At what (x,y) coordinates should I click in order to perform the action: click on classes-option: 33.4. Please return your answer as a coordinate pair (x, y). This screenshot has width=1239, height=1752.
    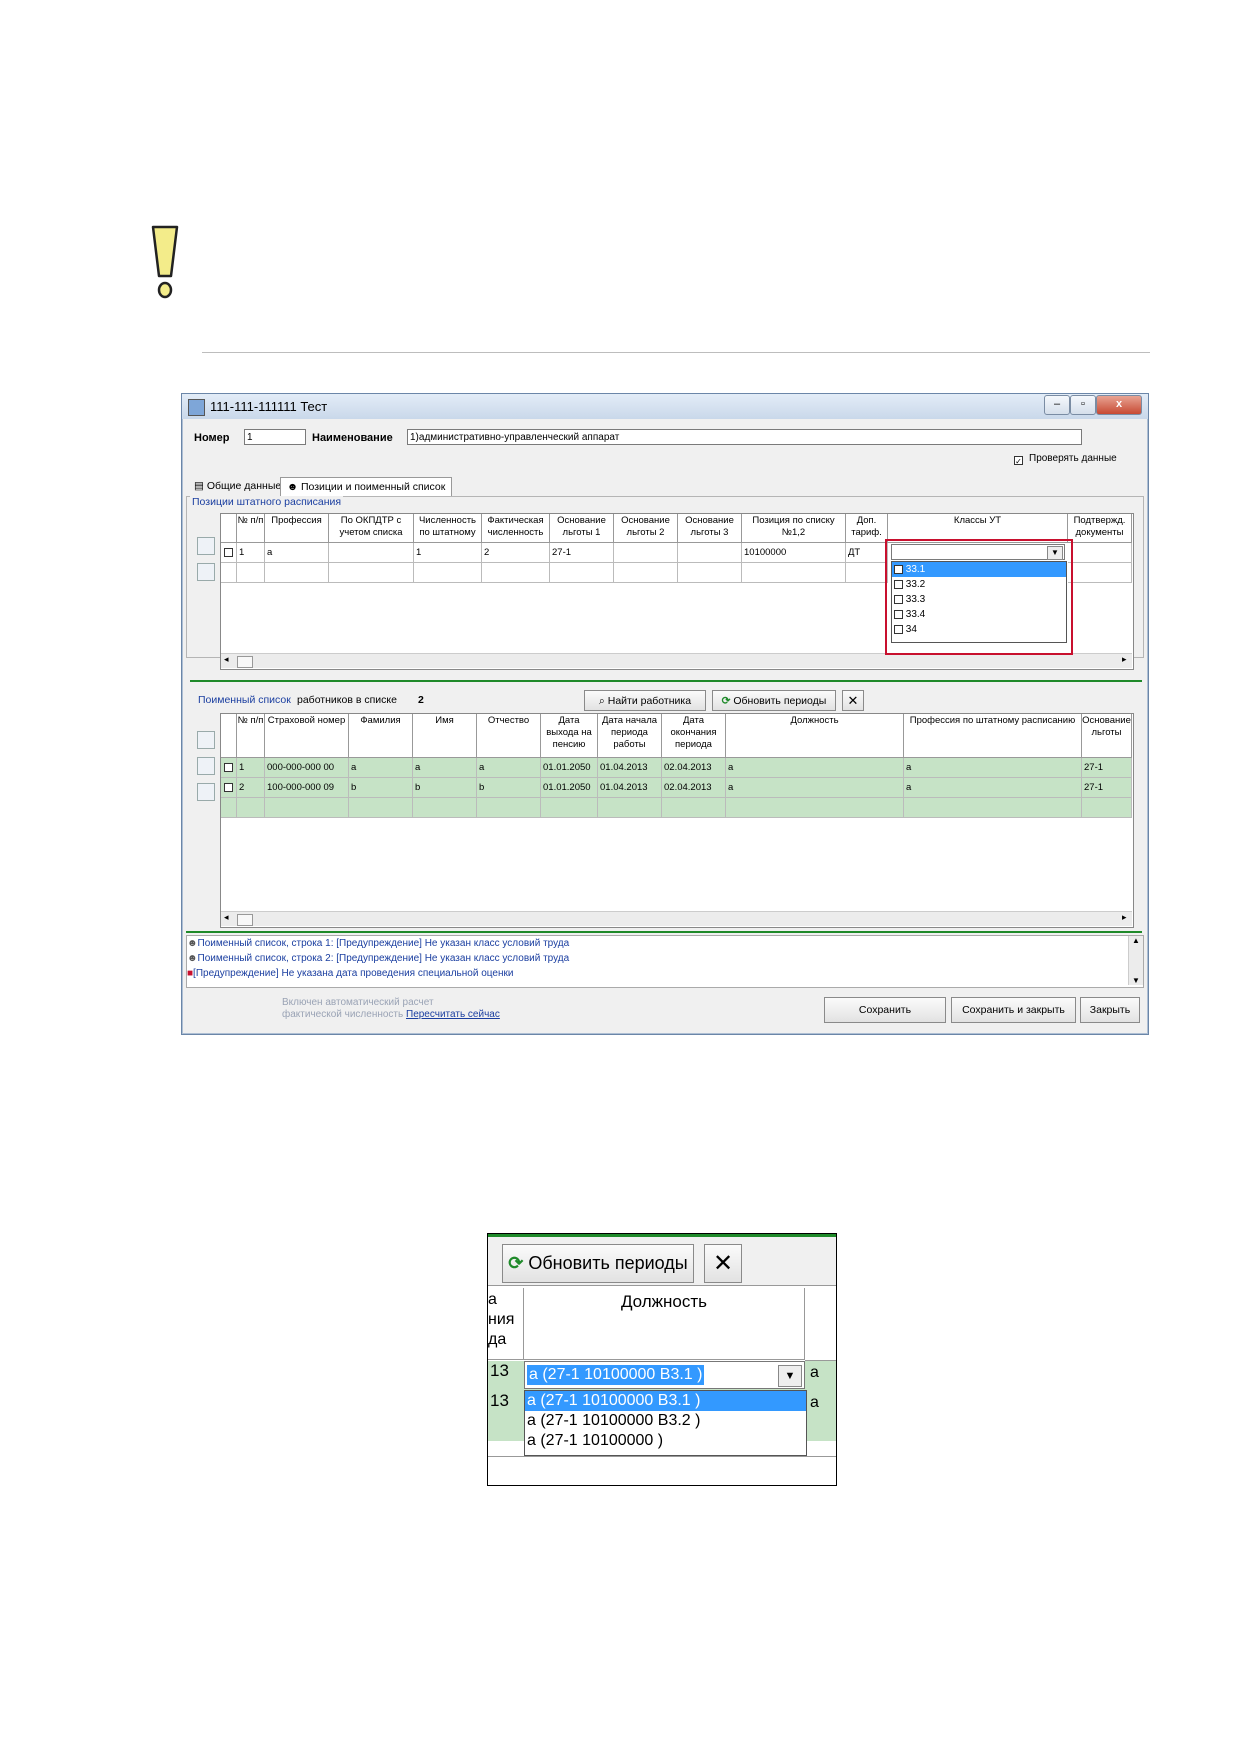
    Looking at the image, I should click on (979, 614).